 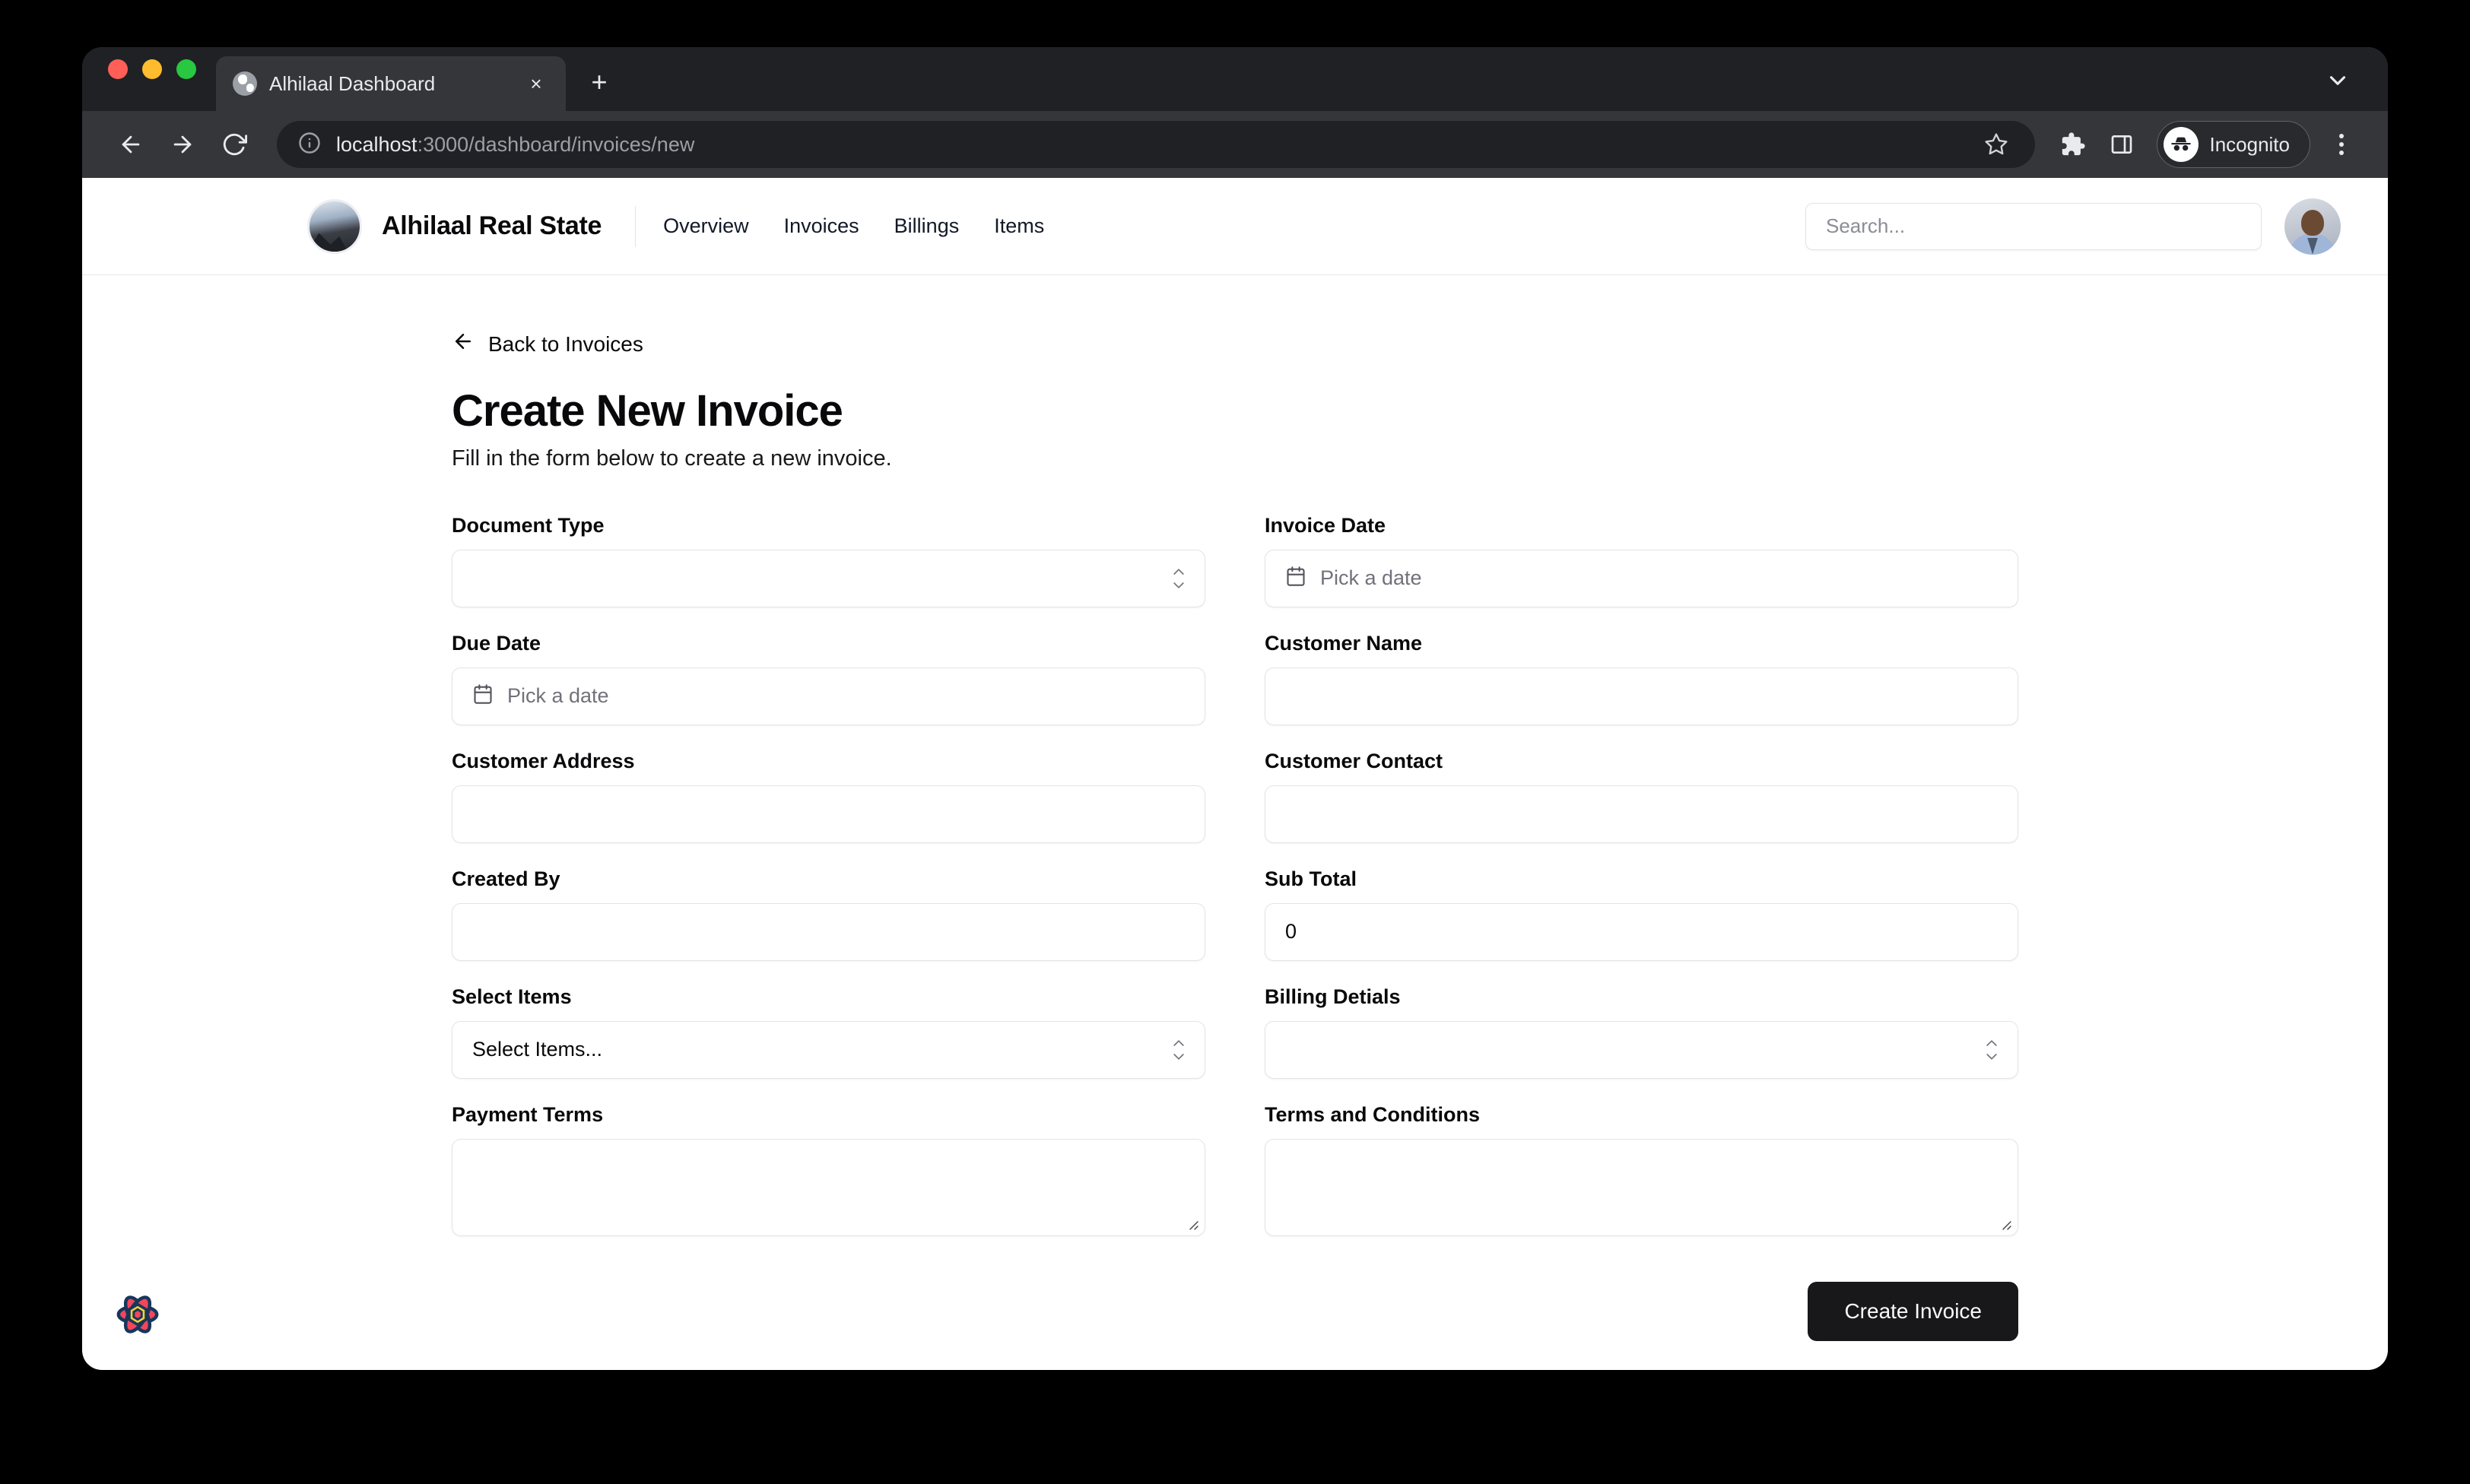 I want to click on nav-item-items: Items, so click(x=1019, y=226).